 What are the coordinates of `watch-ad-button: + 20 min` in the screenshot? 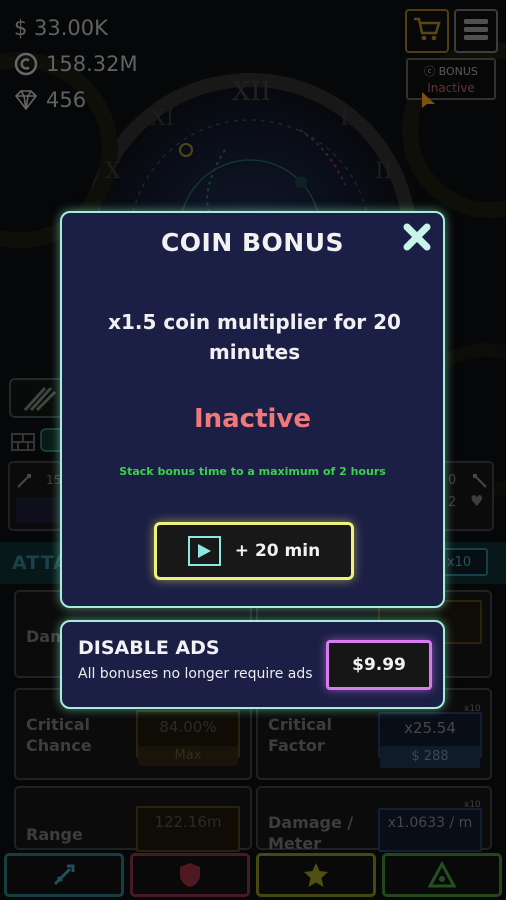 It's located at (254, 551).